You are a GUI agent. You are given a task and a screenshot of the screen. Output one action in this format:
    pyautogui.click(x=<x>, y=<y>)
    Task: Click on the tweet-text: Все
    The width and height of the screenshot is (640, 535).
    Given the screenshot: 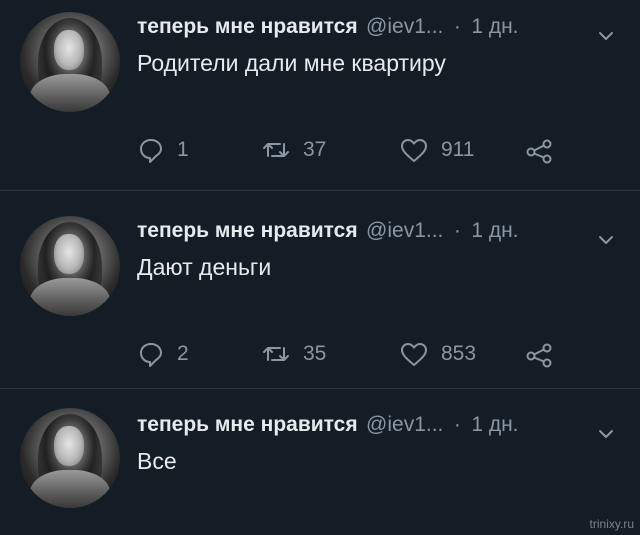 What is the action you would take?
    pyautogui.click(x=157, y=461)
    